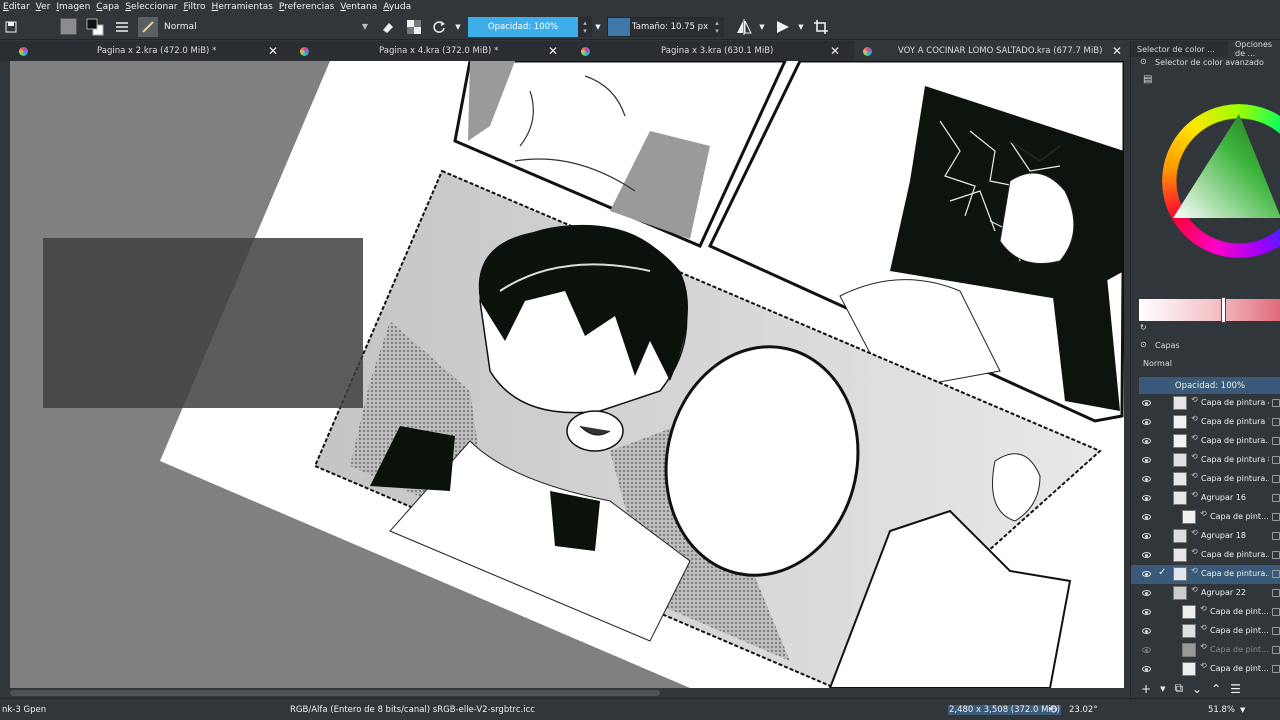  Describe the element at coordinates (1162, 572) in the screenshot. I see `check-icon: ✓` at that location.